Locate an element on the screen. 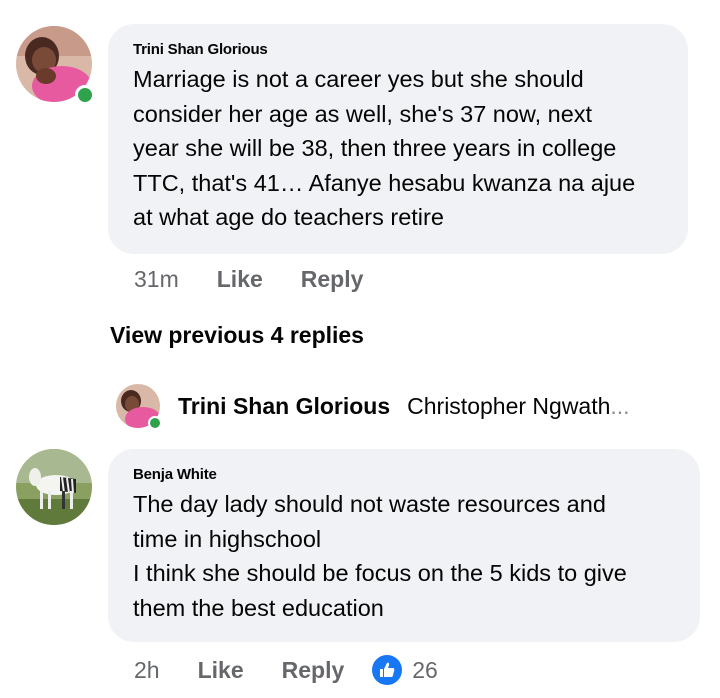 The image size is (720, 698). reply-author: Trini Shan Glorious is located at coordinates (284, 406).